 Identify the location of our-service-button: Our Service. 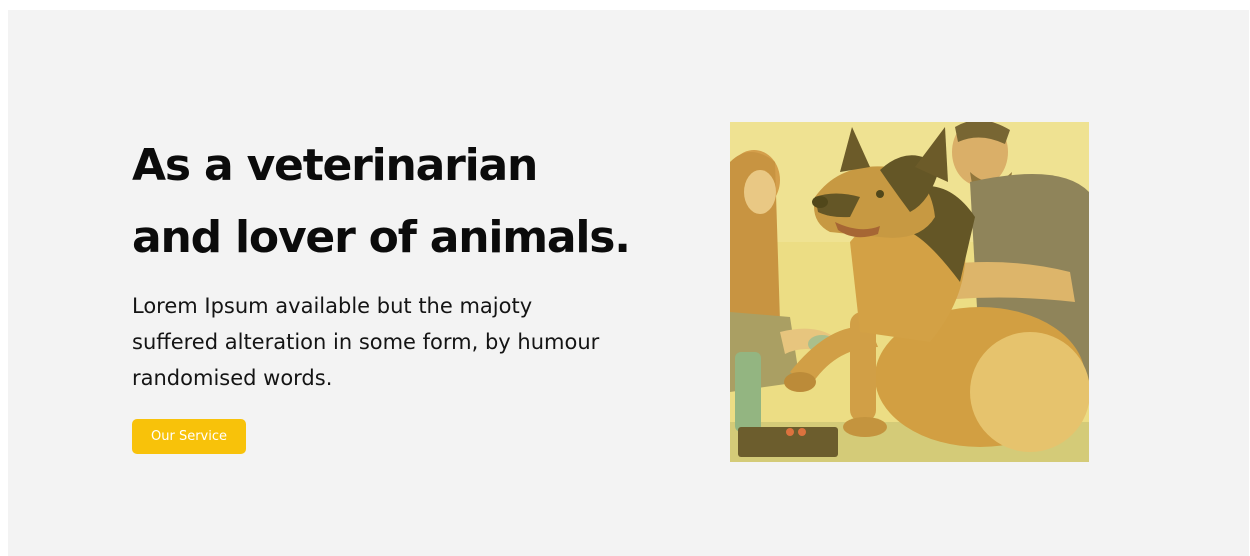
(189, 436).